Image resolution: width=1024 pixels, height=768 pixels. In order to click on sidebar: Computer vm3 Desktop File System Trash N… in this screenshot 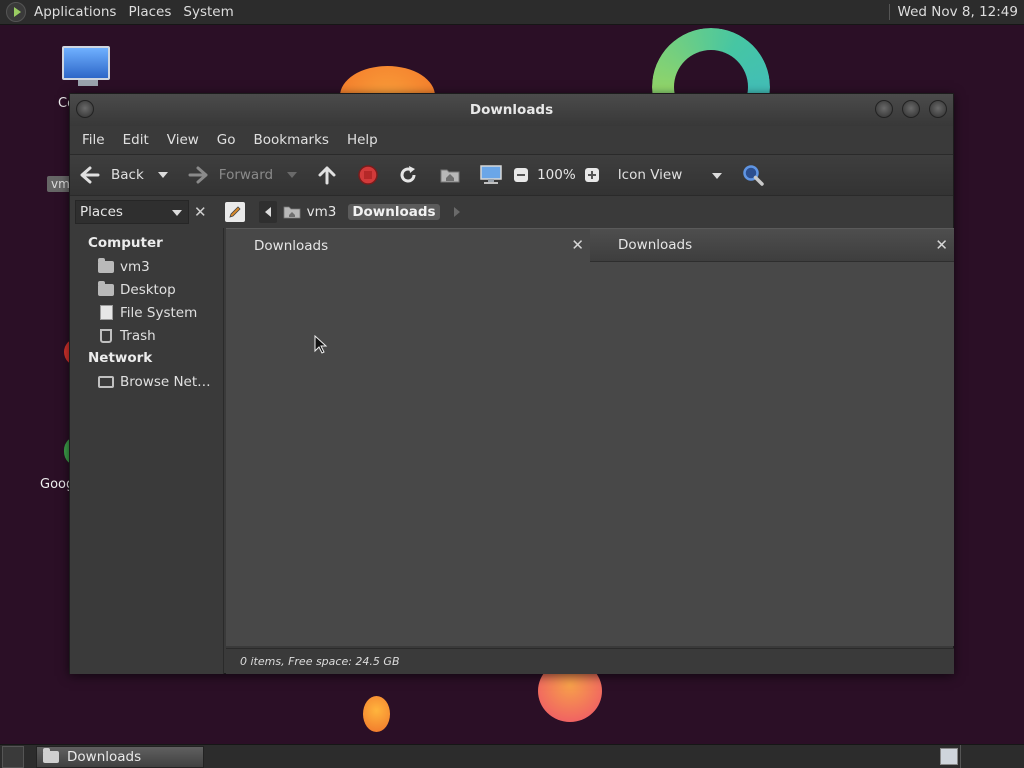, I will do `click(147, 451)`.